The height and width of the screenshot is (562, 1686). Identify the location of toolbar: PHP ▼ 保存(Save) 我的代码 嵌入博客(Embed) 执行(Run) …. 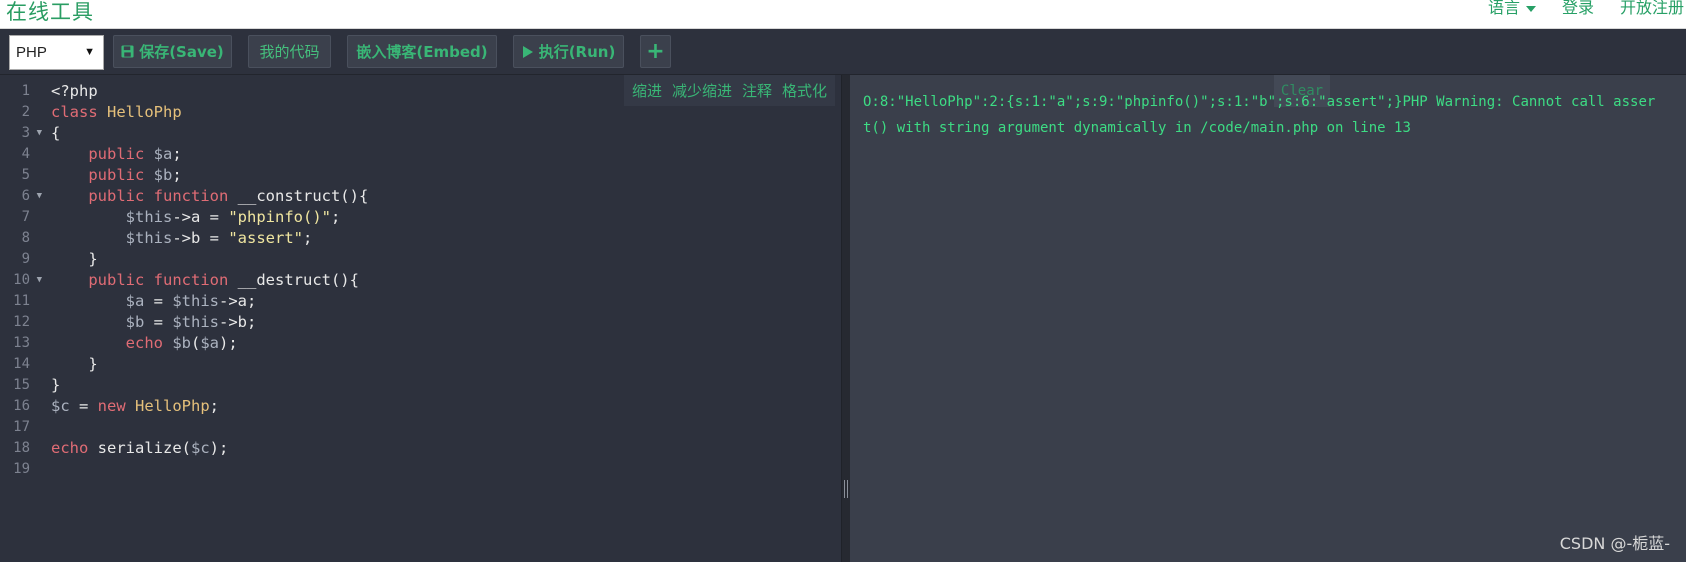
(843, 52).